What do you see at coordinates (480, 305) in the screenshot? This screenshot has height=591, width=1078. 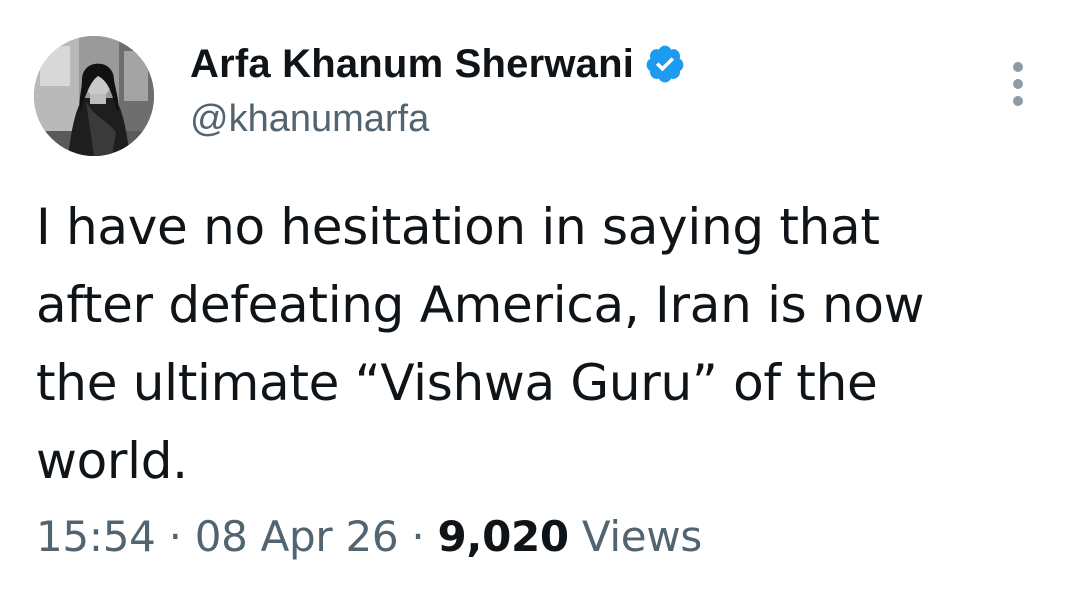 I see `tweet-text-line: after defeating America, Iran is now` at bounding box center [480, 305].